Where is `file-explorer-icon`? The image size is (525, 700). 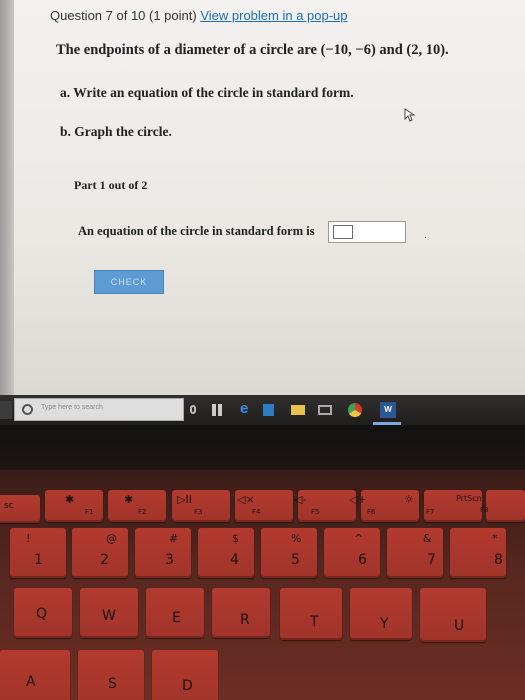 file-explorer-icon is located at coordinates (298, 410).